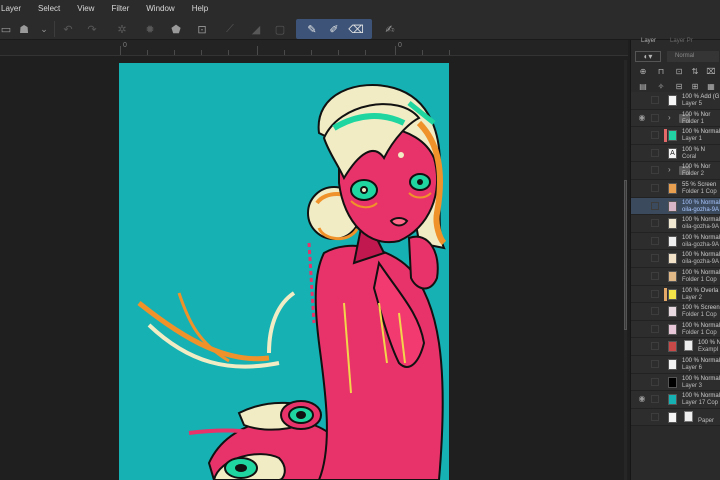  Describe the element at coordinates (643, 86) in the screenshot. I see `layer-list-icon: ▤` at that location.